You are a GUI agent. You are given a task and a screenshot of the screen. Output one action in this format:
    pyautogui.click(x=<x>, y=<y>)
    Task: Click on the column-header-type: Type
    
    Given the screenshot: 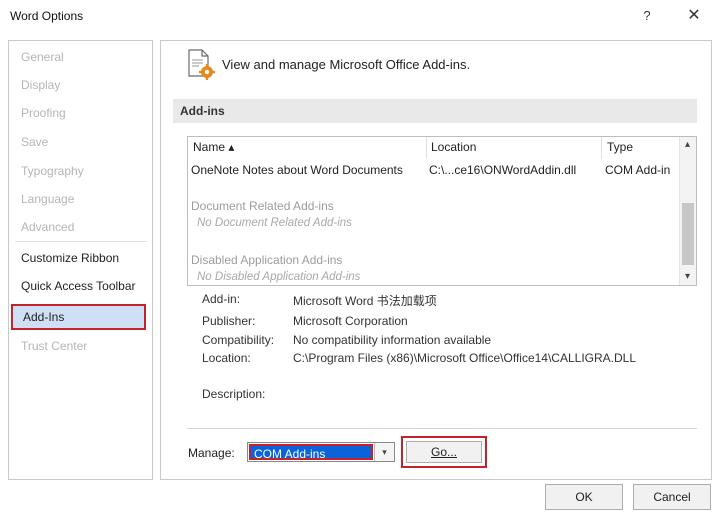 What is the action you would take?
    pyautogui.click(x=620, y=147)
    